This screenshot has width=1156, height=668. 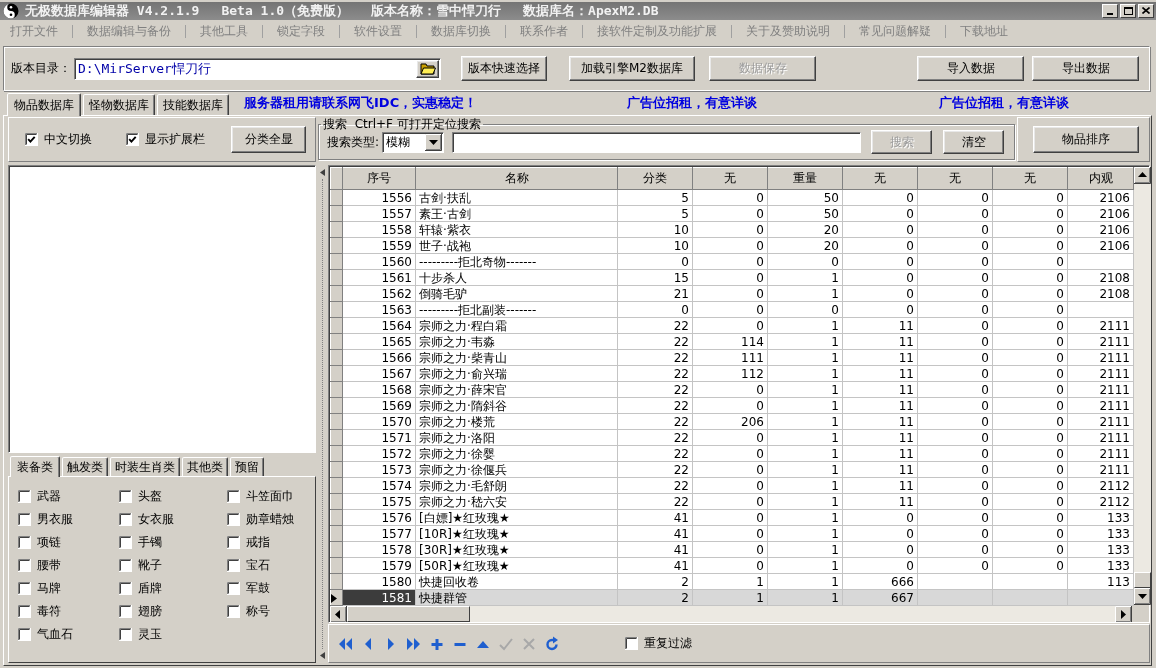 What do you see at coordinates (145, 466) in the screenshot?
I see `category-tab: 时装生肖类` at bounding box center [145, 466].